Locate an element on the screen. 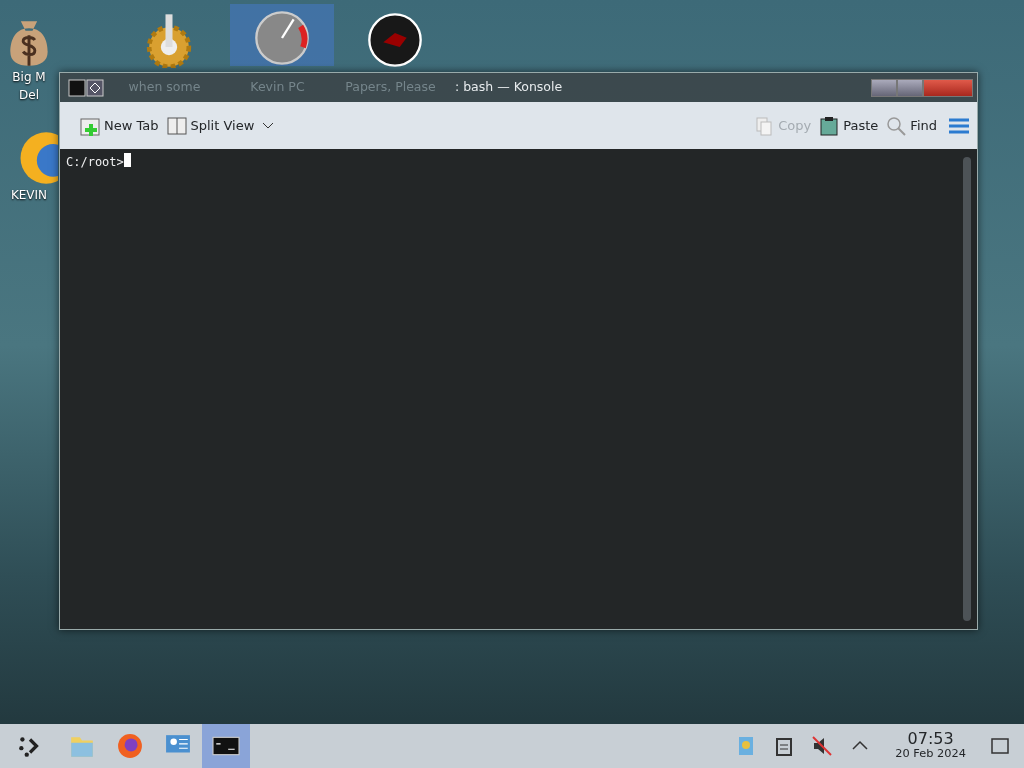  gauge-icon is located at coordinates (282, 38).